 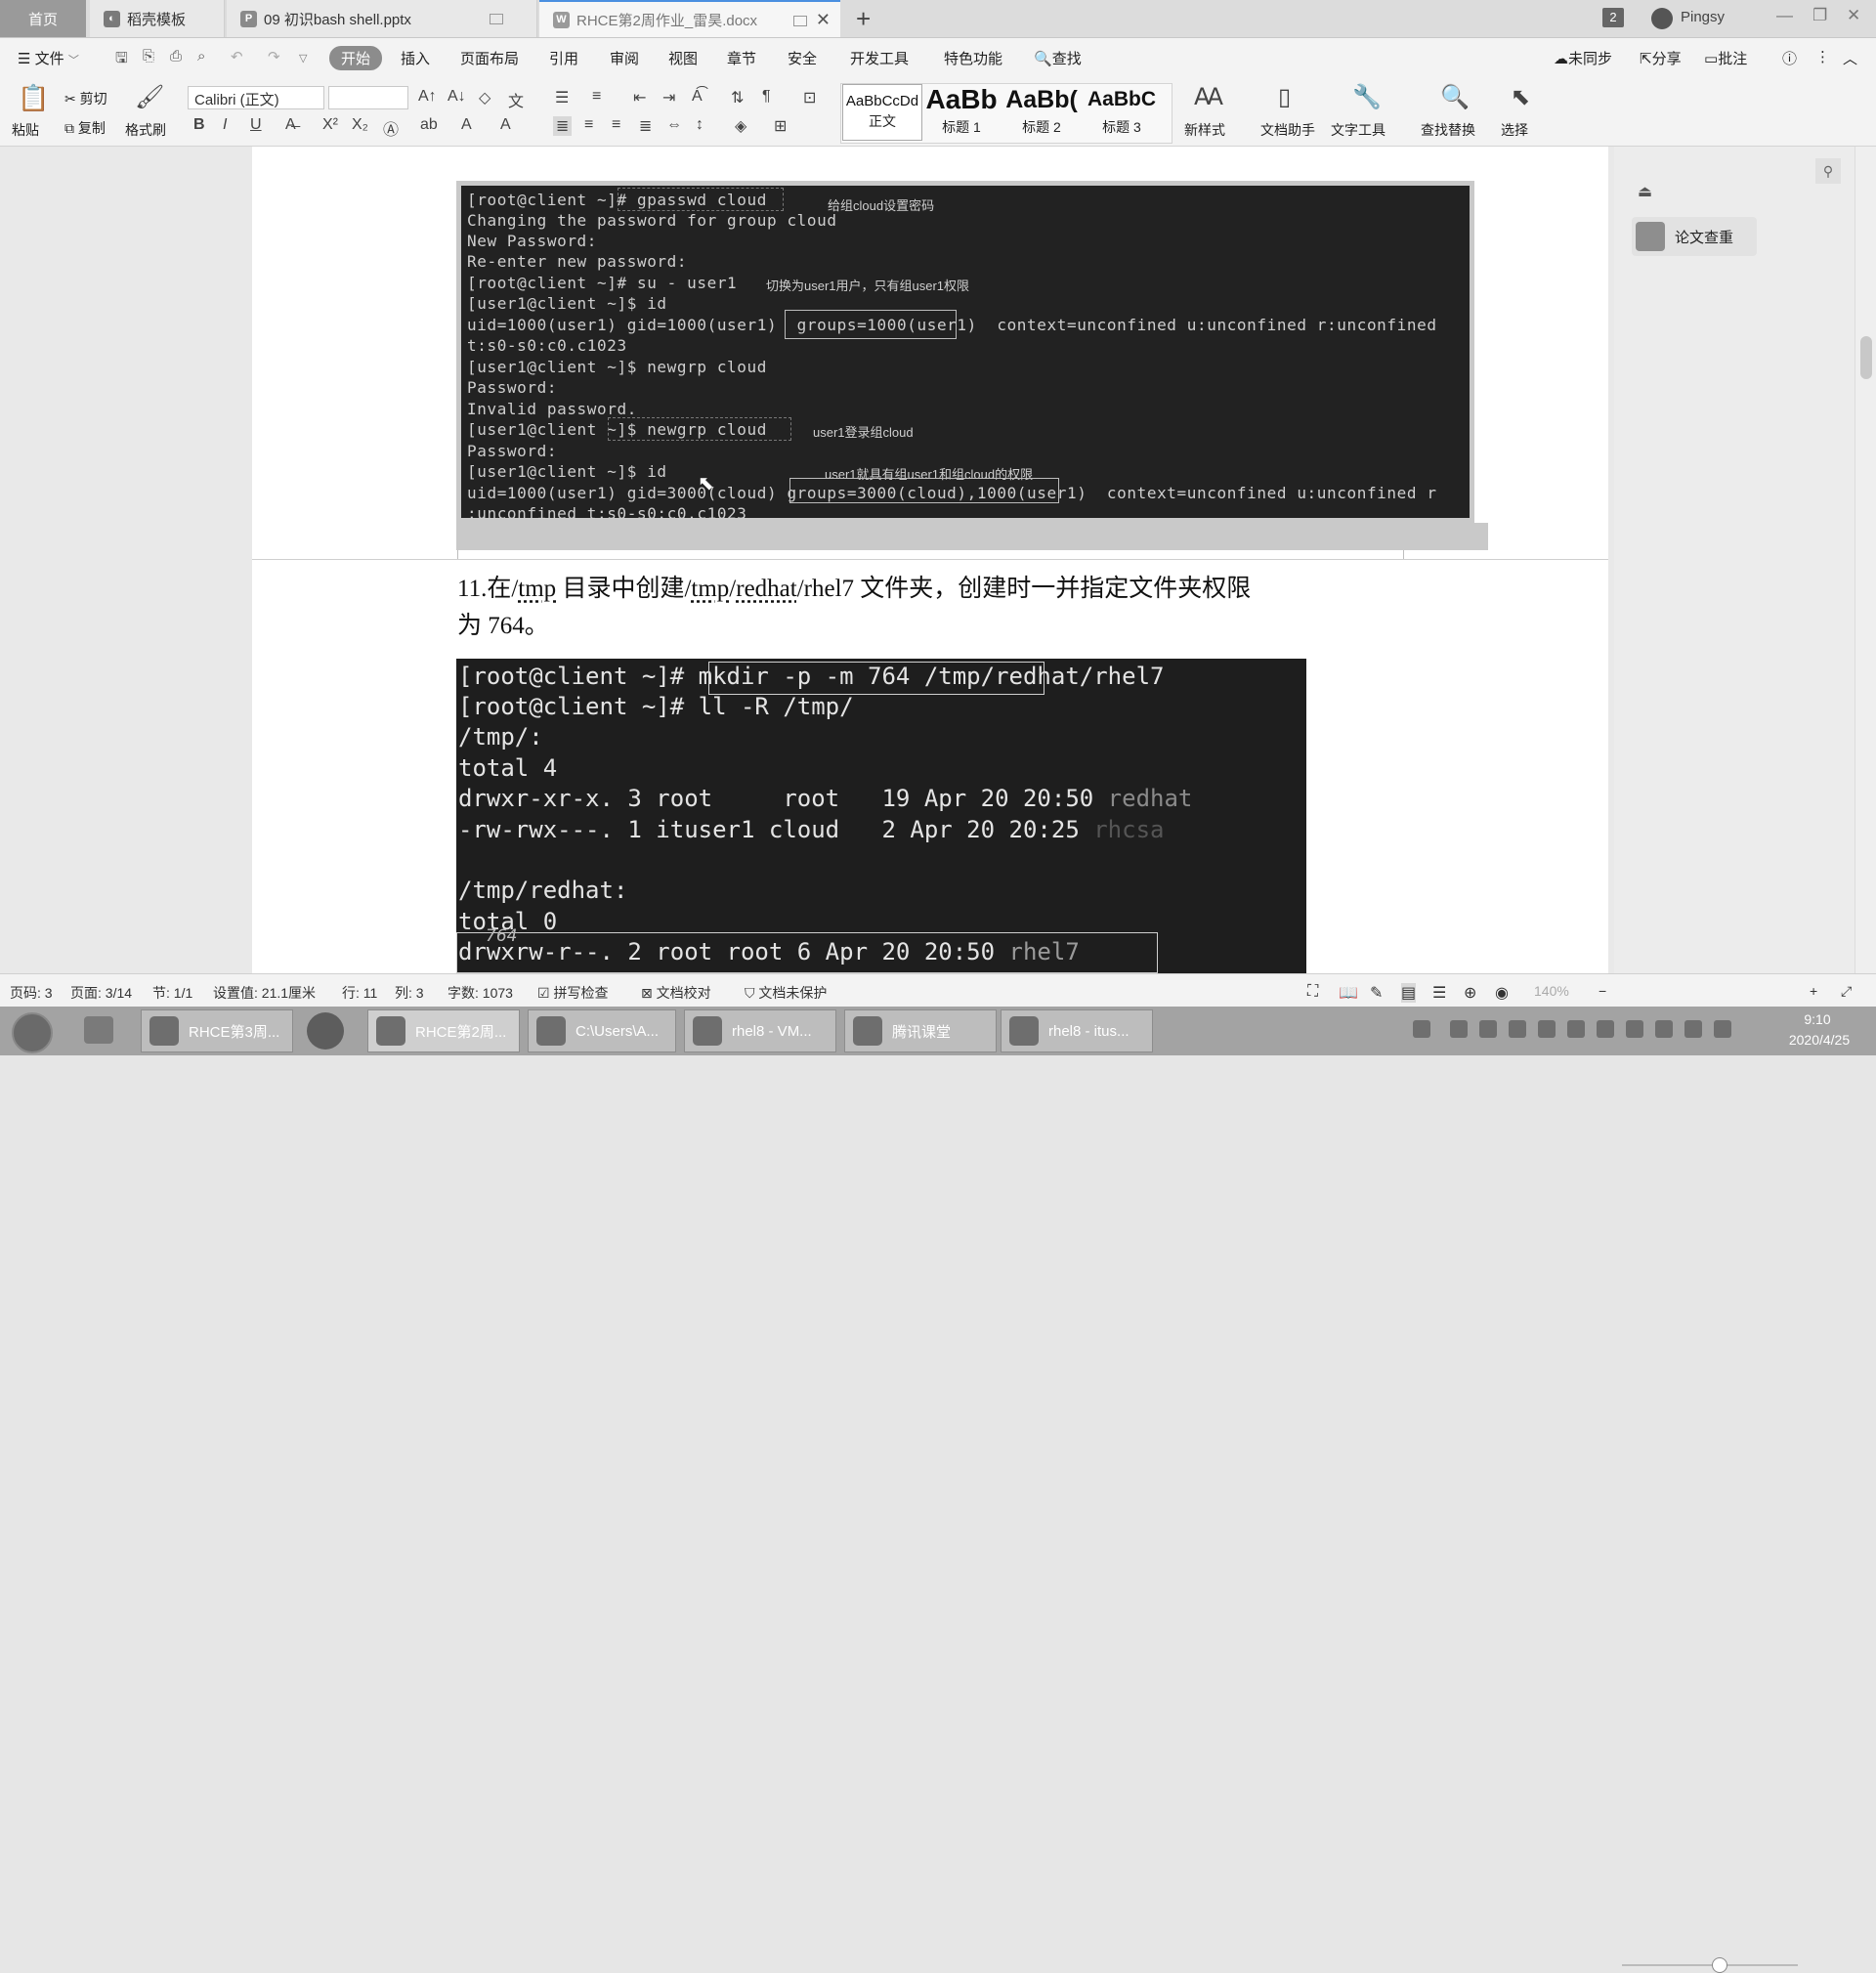 What do you see at coordinates (145, 130) in the screenshot?
I see `format-painter-button: 格式刷` at bounding box center [145, 130].